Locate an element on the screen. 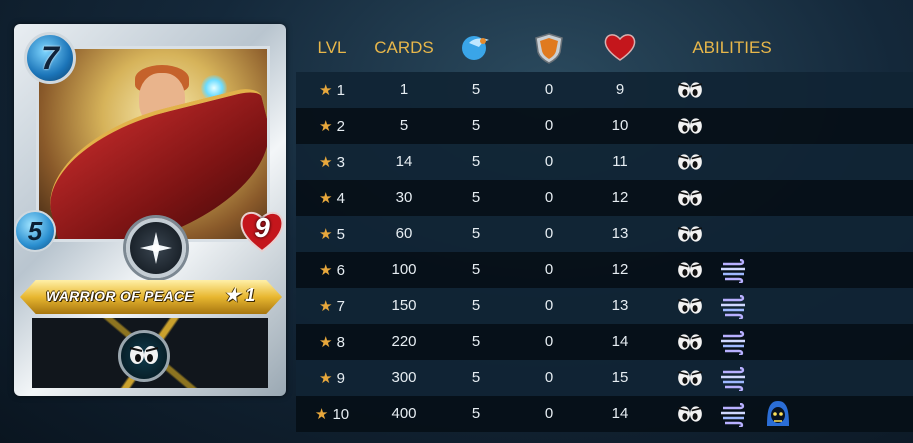 This screenshot has width=913, height=443. card-level-star: ★ is located at coordinates (232, 295).